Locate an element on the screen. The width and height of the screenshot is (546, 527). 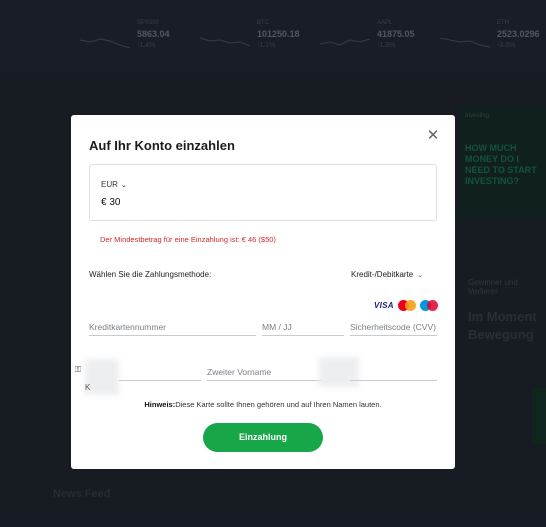
modal-title: Auf Ihr Konto einzahlen is located at coordinates (162, 145).